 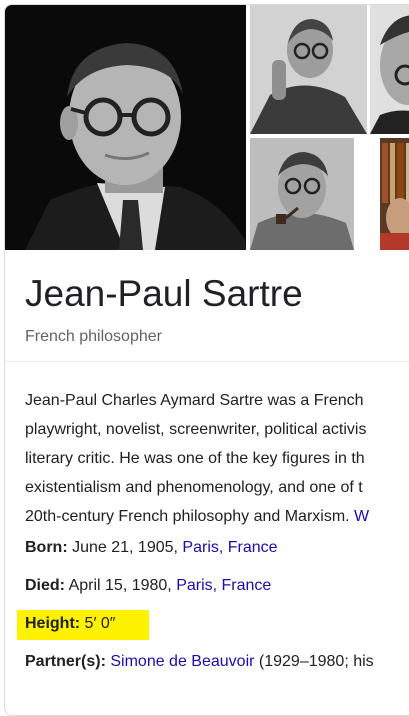 What do you see at coordinates (314, 661) in the screenshot?
I see `fact-value: (1929–1980; his` at bounding box center [314, 661].